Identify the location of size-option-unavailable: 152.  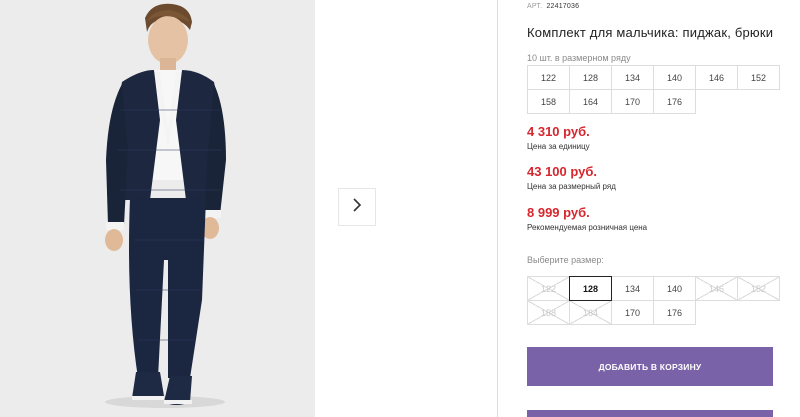
(758, 288).